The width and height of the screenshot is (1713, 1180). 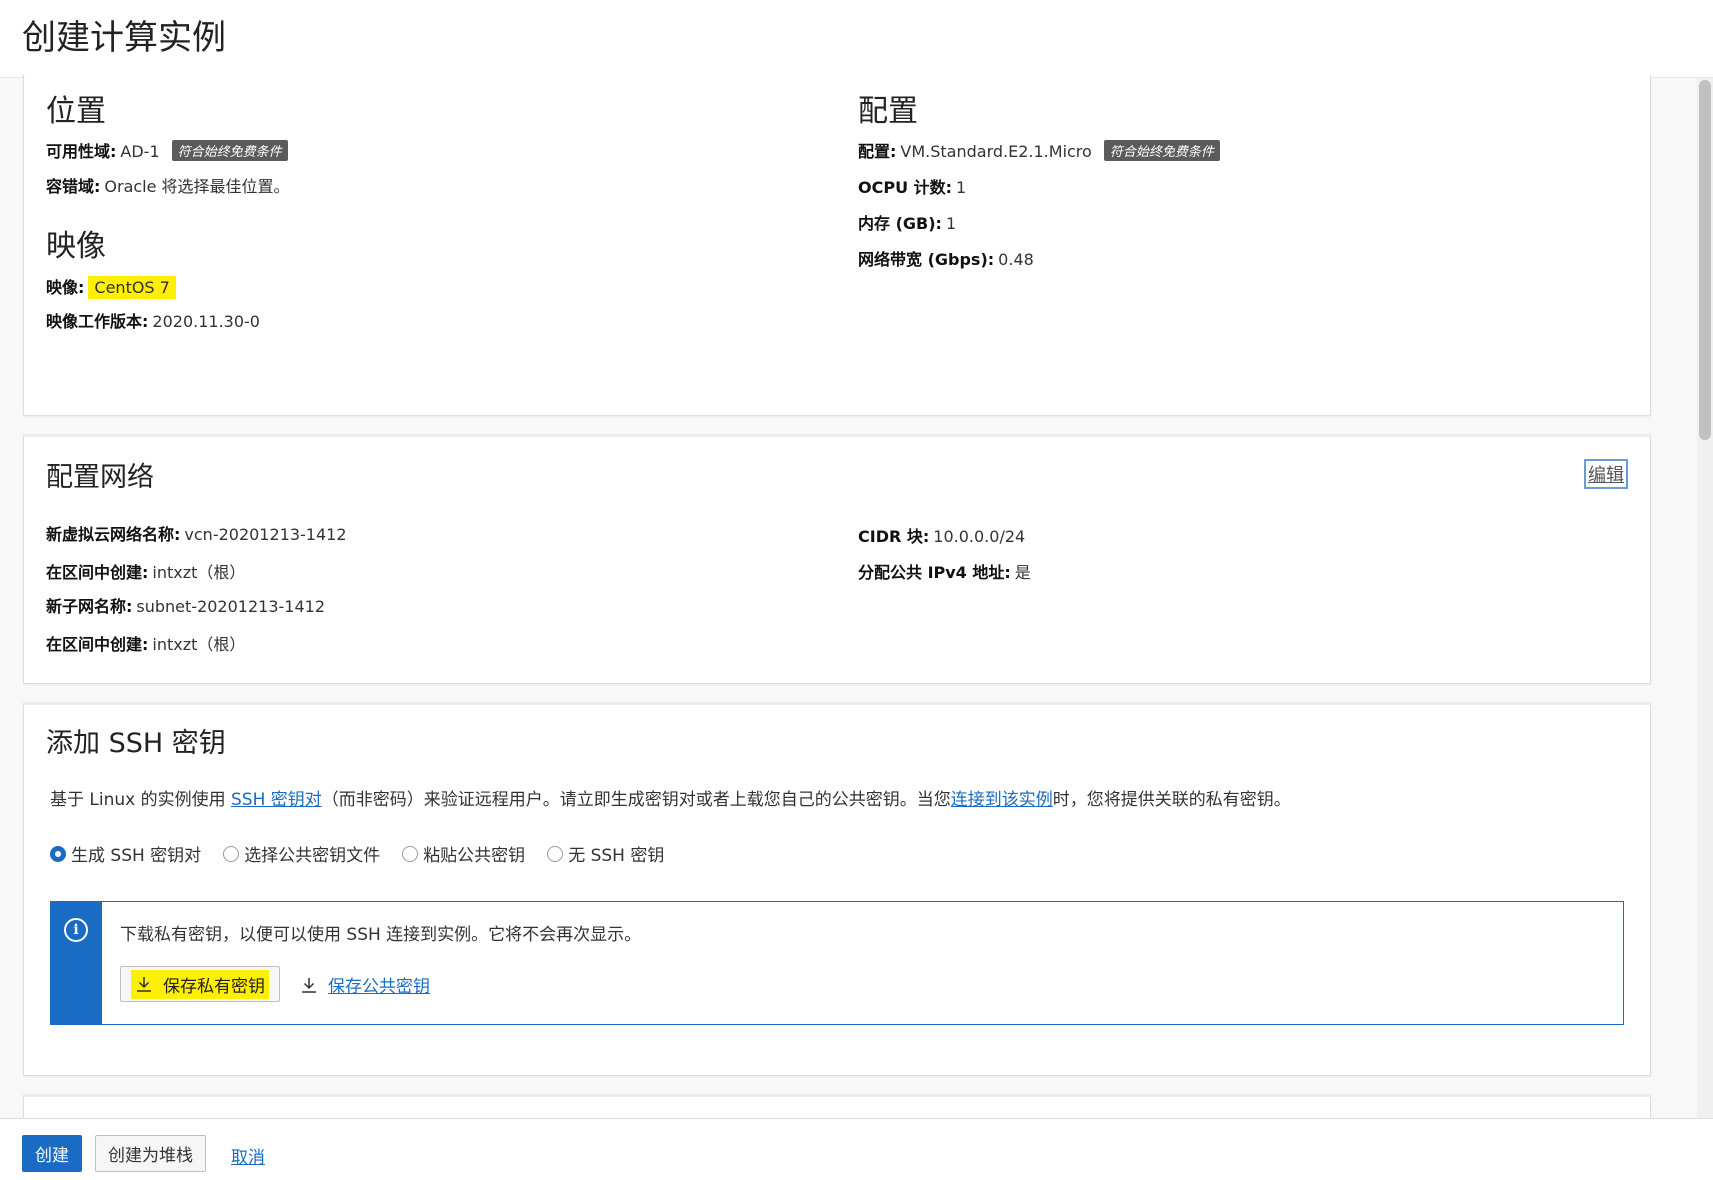 I want to click on radio-button-selected, so click(x=58, y=853).